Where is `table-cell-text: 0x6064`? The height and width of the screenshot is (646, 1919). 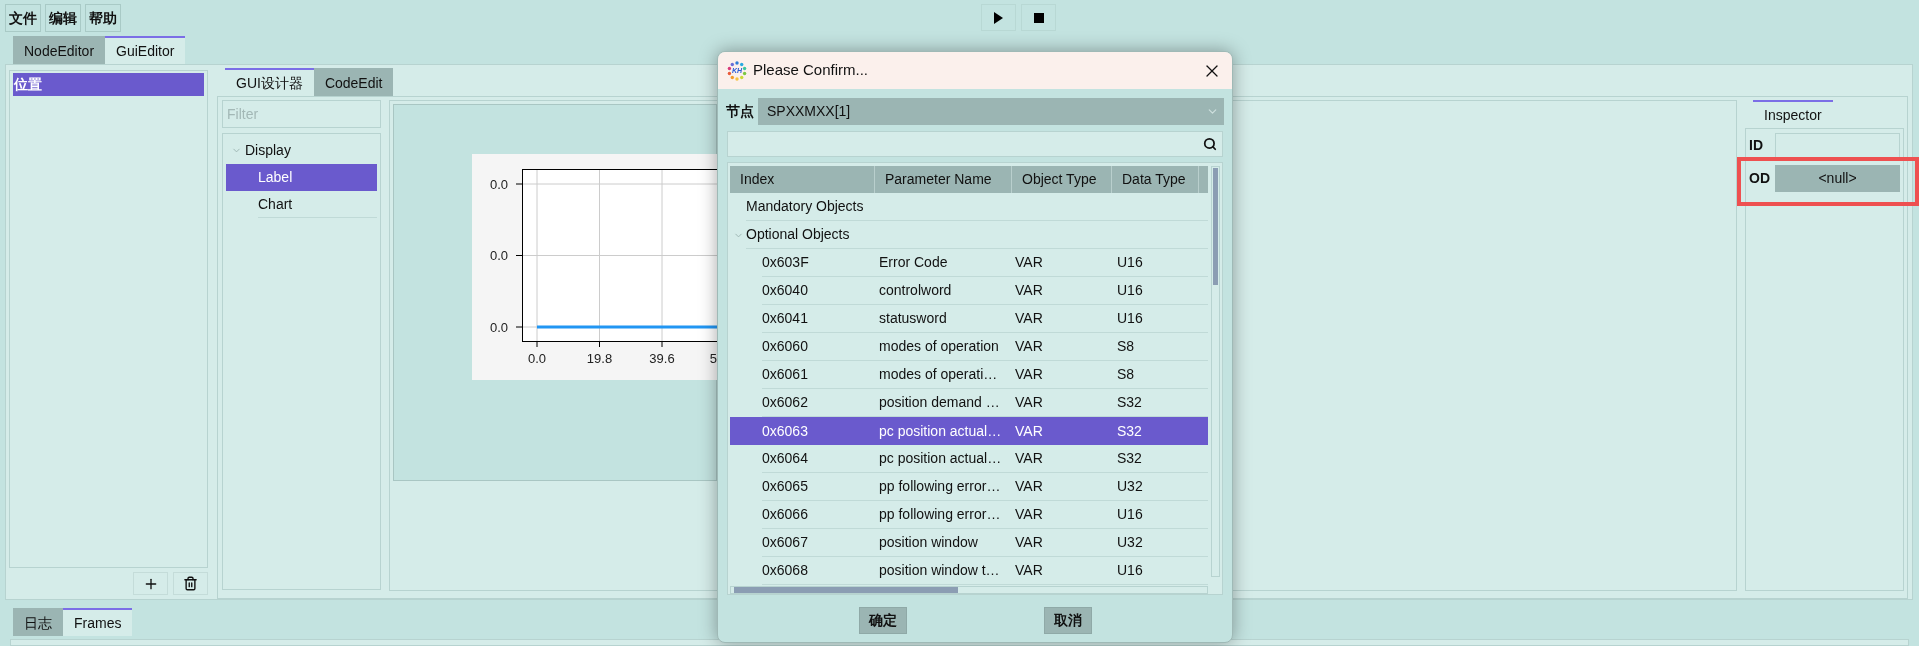 table-cell-text: 0x6064 is located at coordinates (785, 458).